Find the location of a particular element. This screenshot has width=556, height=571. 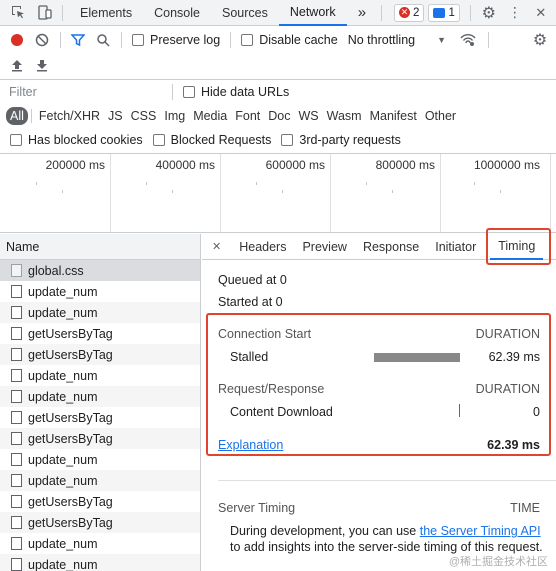

filter-icon is located at coordinates (78, 40).